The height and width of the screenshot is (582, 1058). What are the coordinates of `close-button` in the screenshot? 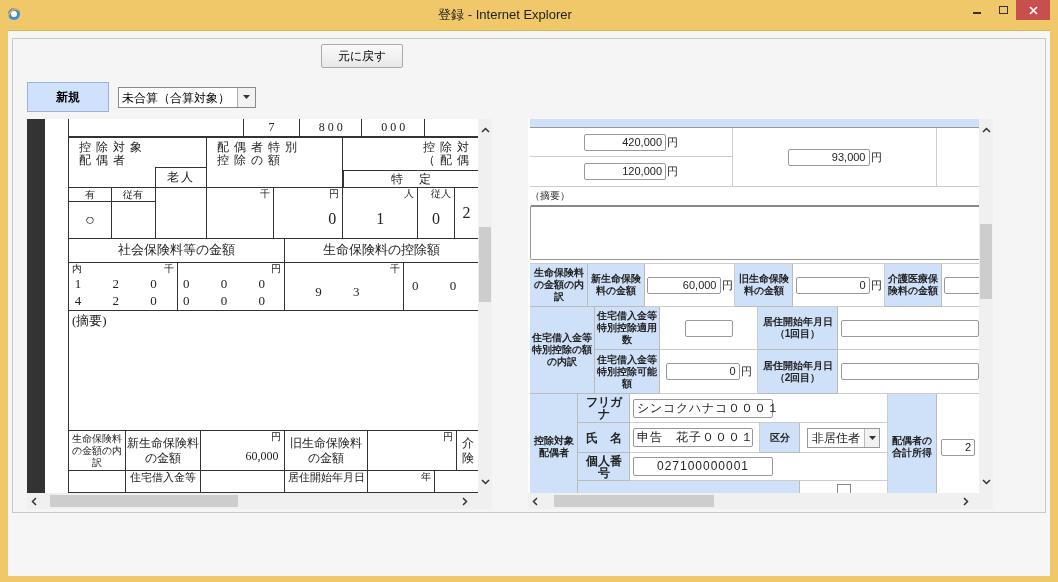 It's located at (1033, 10).